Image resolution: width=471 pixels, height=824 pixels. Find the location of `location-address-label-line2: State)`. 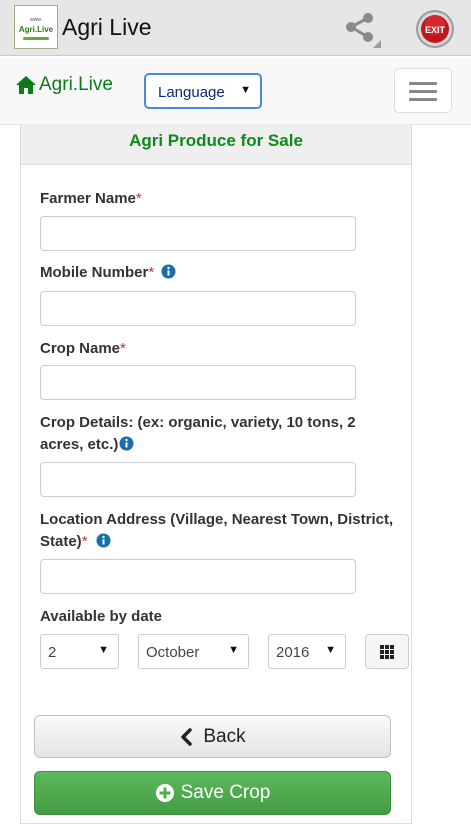

location-address-label-line2: State) is located at coordinates (61, 541).